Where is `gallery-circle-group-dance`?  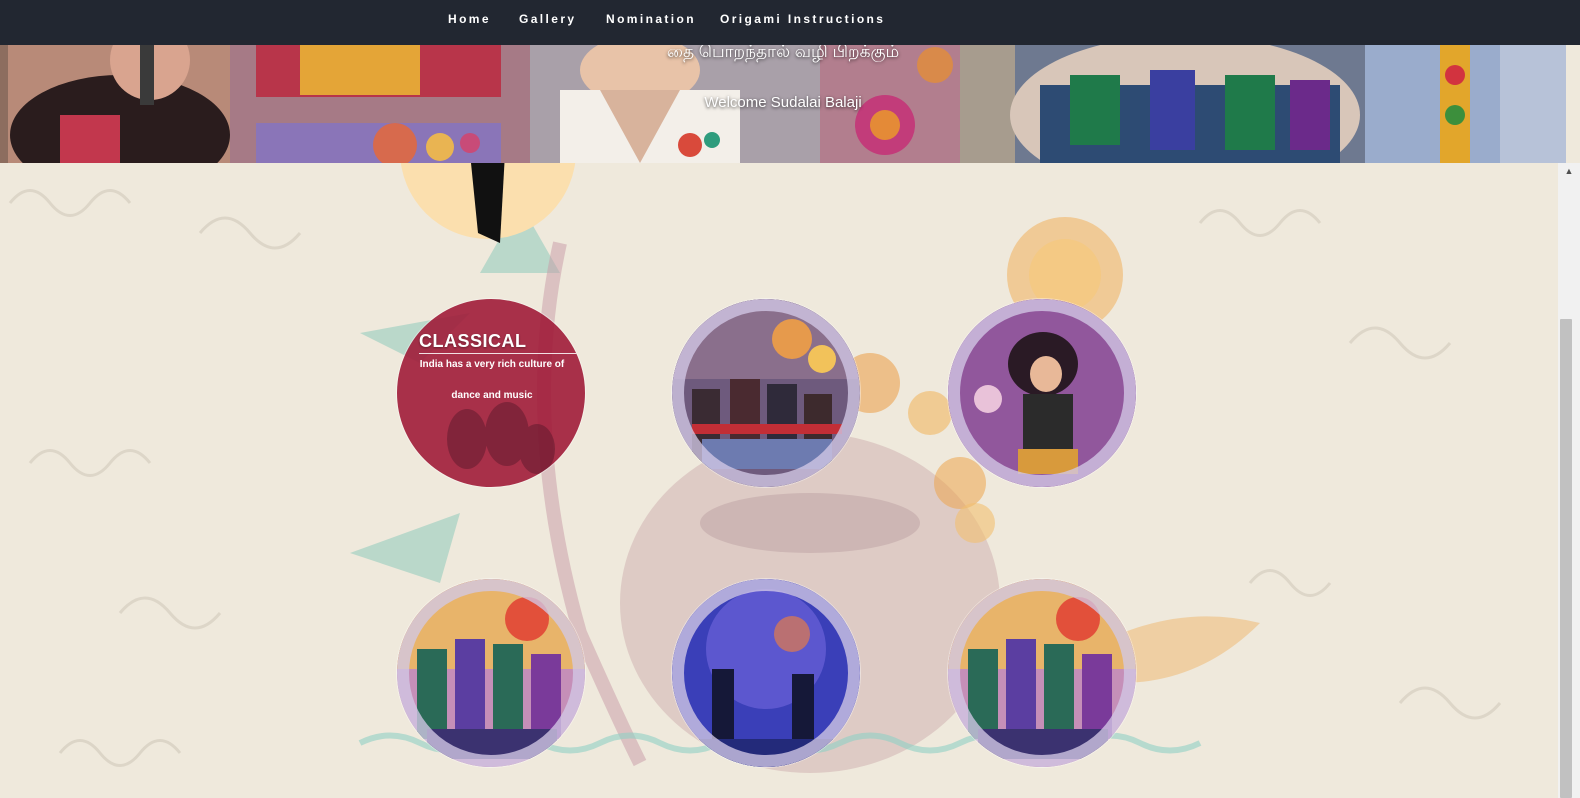 gallery-circle-group-dance is located at coordinates (766, 393).